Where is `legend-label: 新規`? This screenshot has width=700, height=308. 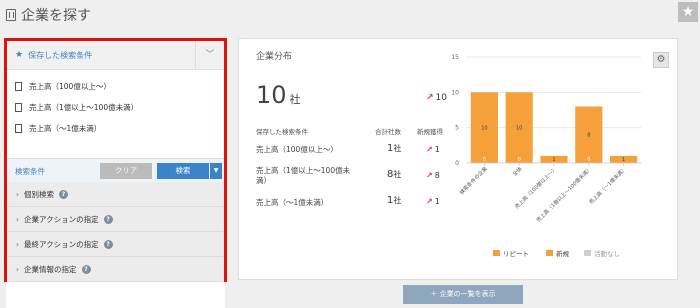 legend-label: 新規 is located at coordinates (563, 253).